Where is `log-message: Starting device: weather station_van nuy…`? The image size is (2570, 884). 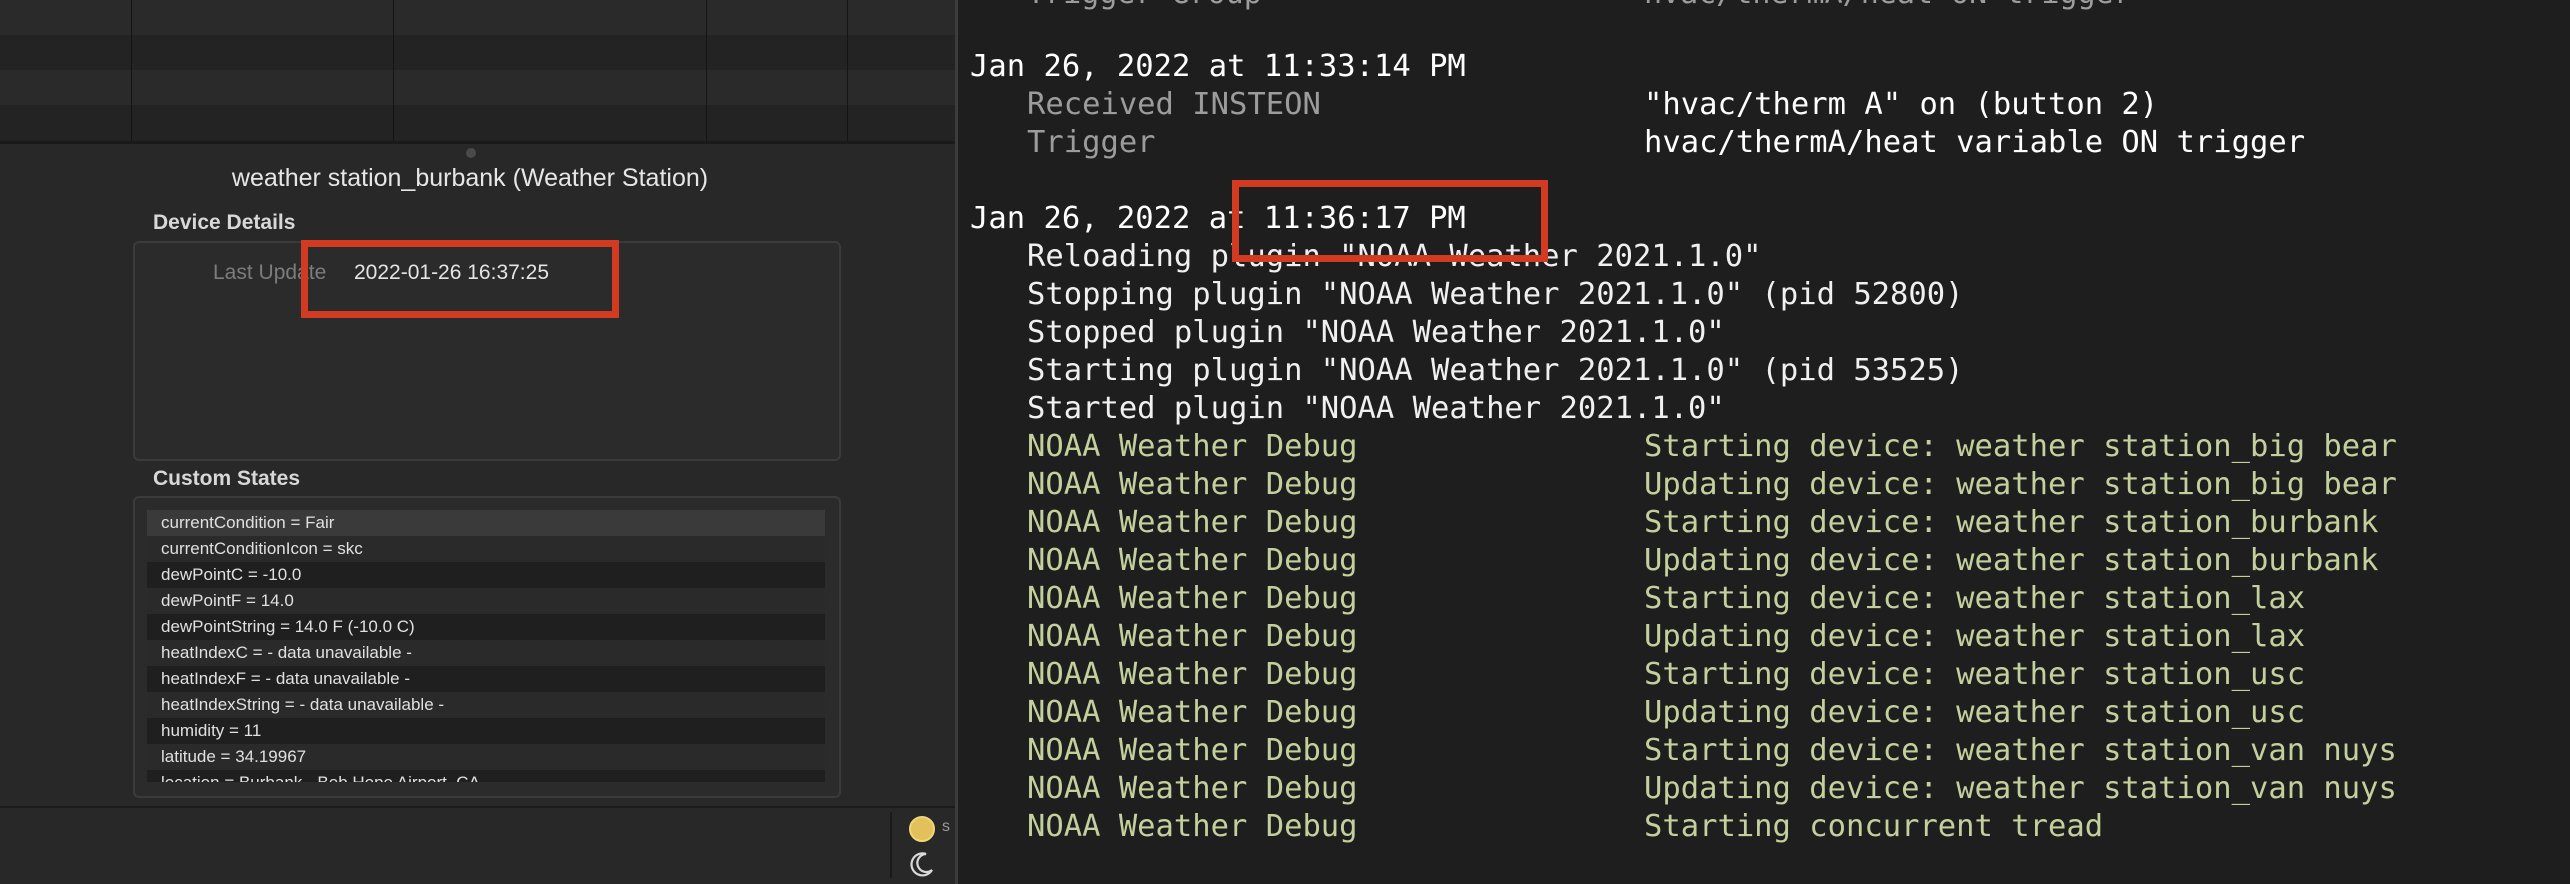 log-message: Starting device: weather station_van nuy… is located at coordinates (2020, 750).